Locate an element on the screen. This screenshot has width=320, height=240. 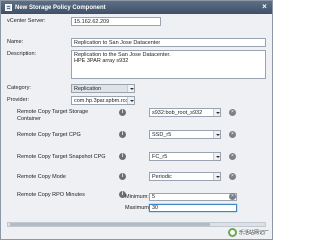
copy-mode-select: Periodic is located at coordinates (185, 176).